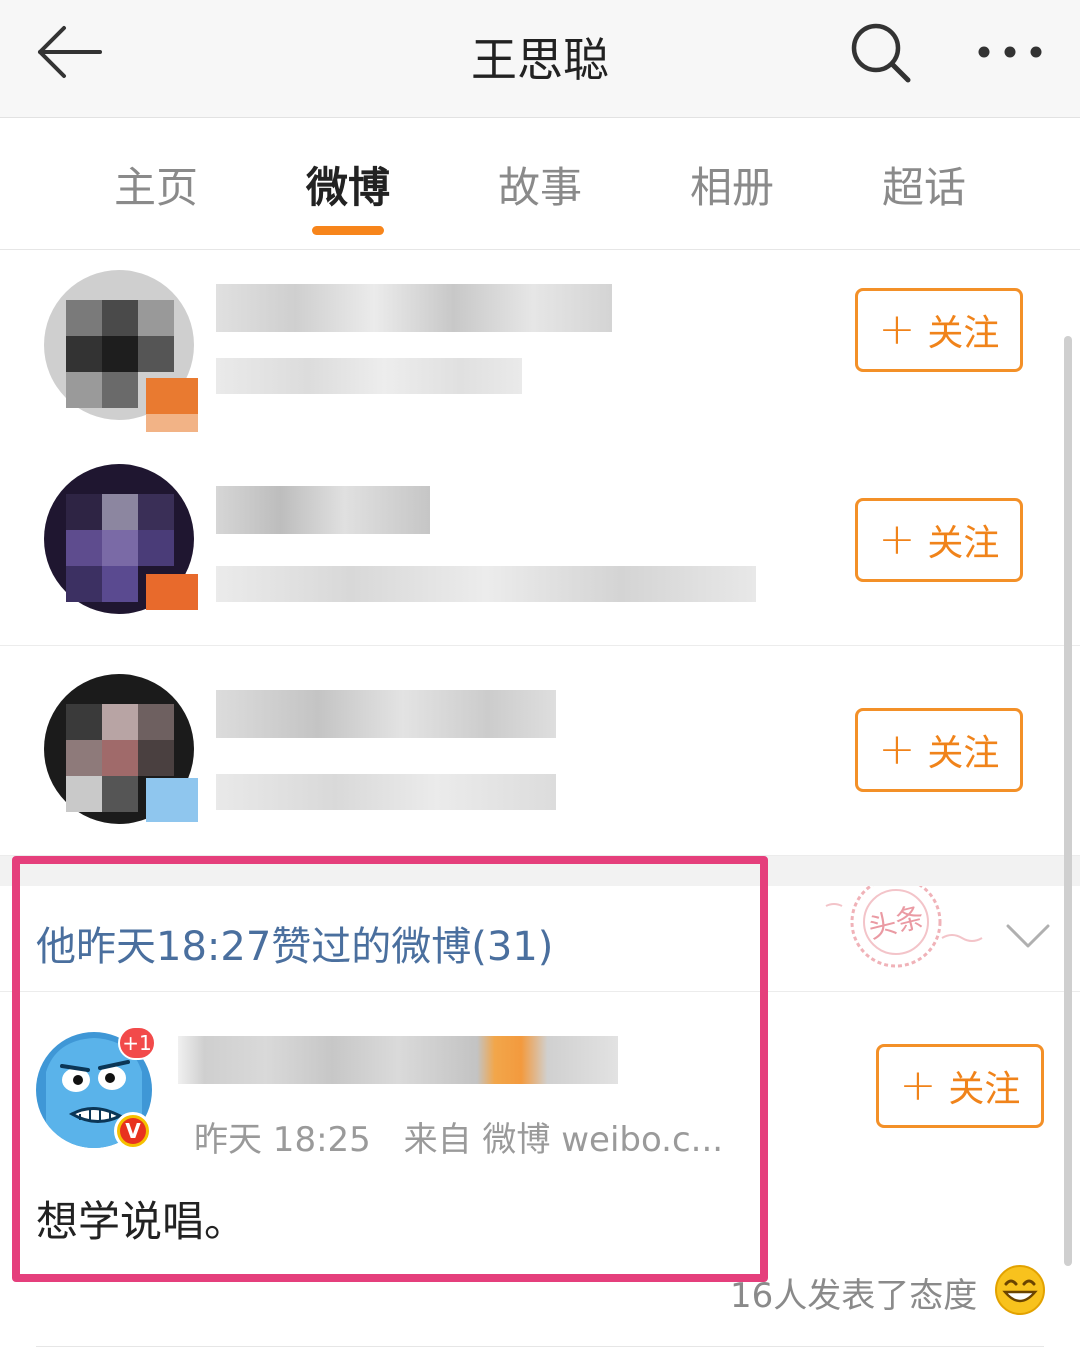 Image resolution: width=1080 pixels, height=1356 pixels. Describe the element at coordinates (732, 184) in the screenshot. I see `tab-album: 相册` at that location.